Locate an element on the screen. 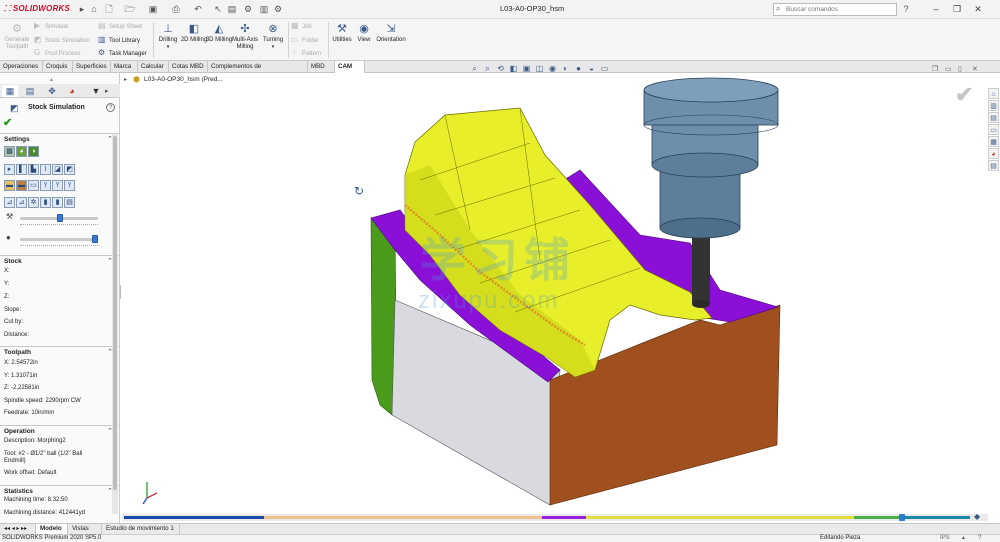  edit-appearance-icon: ● is located at coordinates (578, 68).